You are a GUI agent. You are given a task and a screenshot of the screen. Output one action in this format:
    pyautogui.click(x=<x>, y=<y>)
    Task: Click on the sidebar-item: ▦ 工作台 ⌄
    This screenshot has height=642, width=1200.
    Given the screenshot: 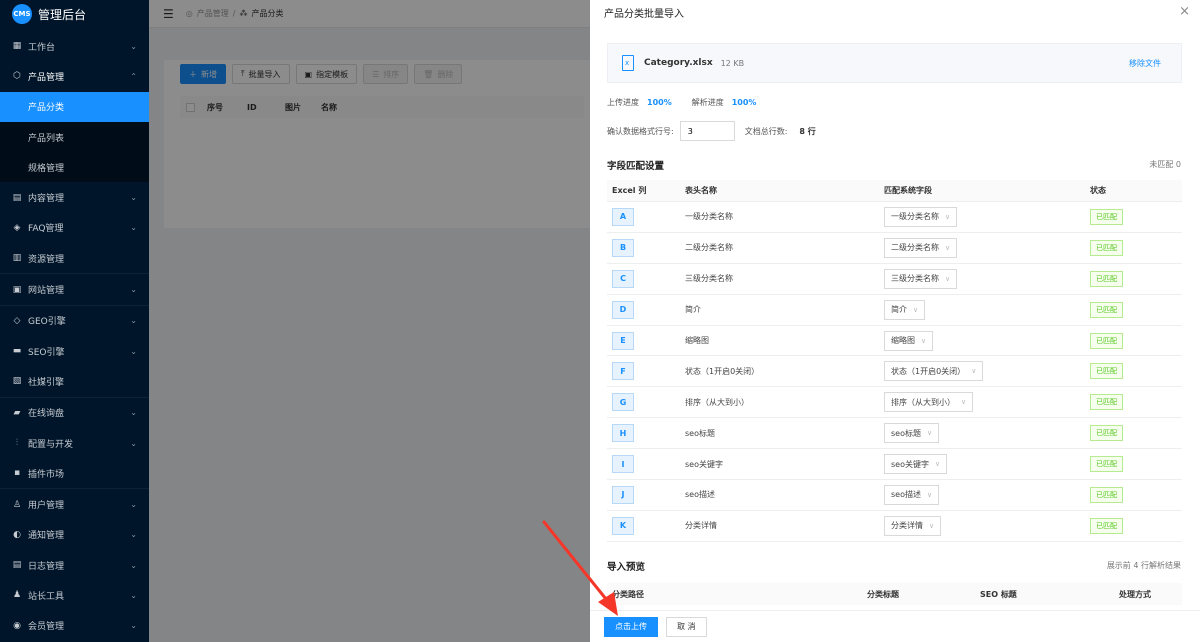 What is the action you would take?
    pyautogui.click(x=74, y=46)
    